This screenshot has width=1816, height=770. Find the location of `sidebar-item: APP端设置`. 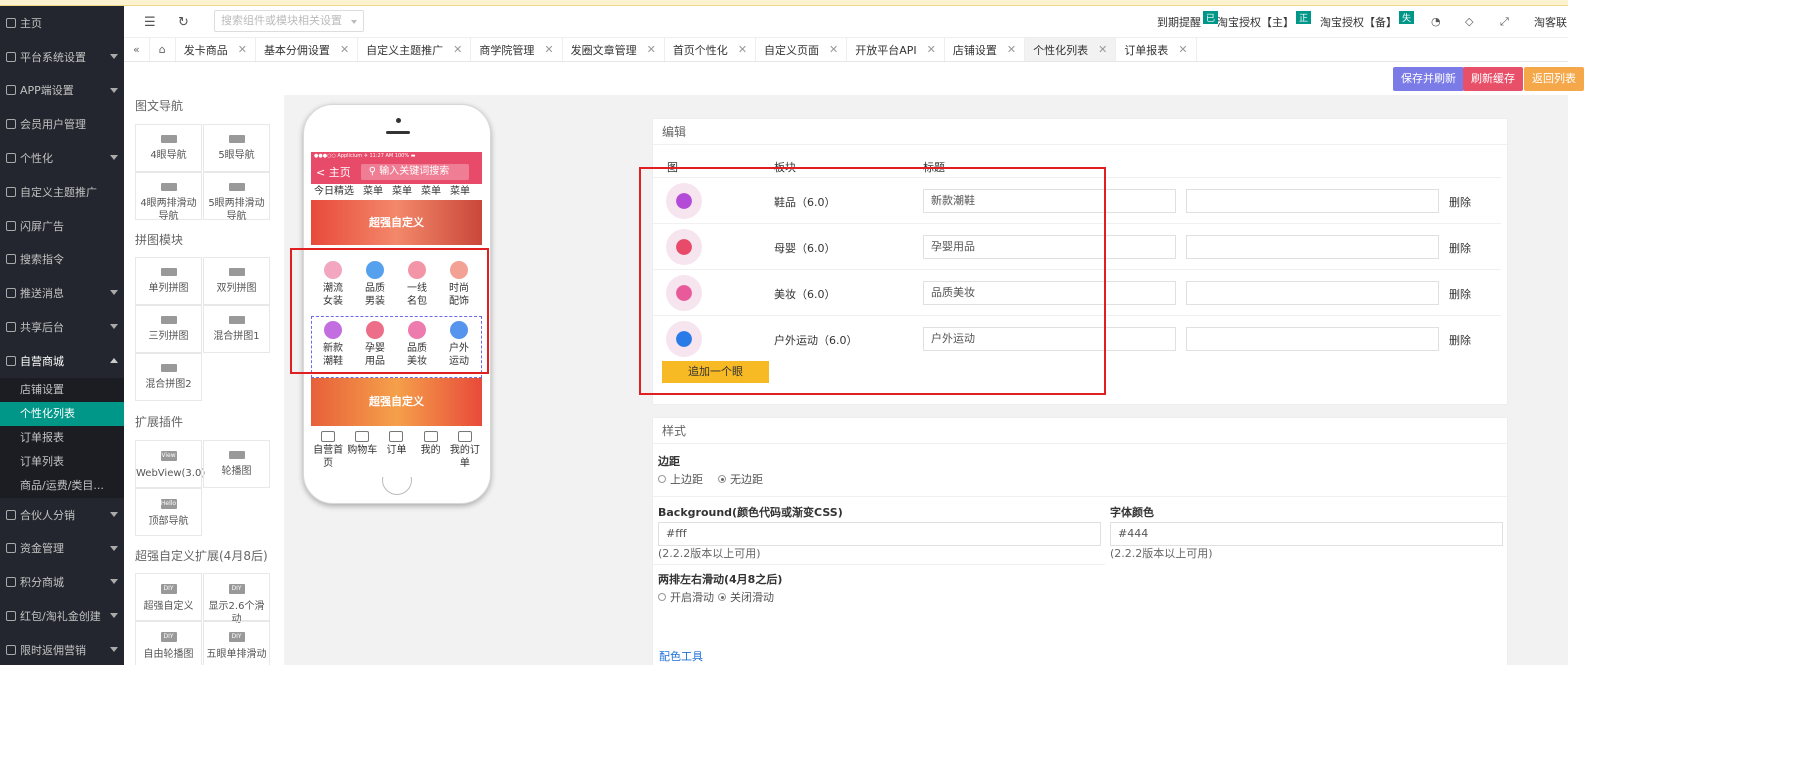

sidebar-item: APP端设置 is located at coordinates (62, 91).